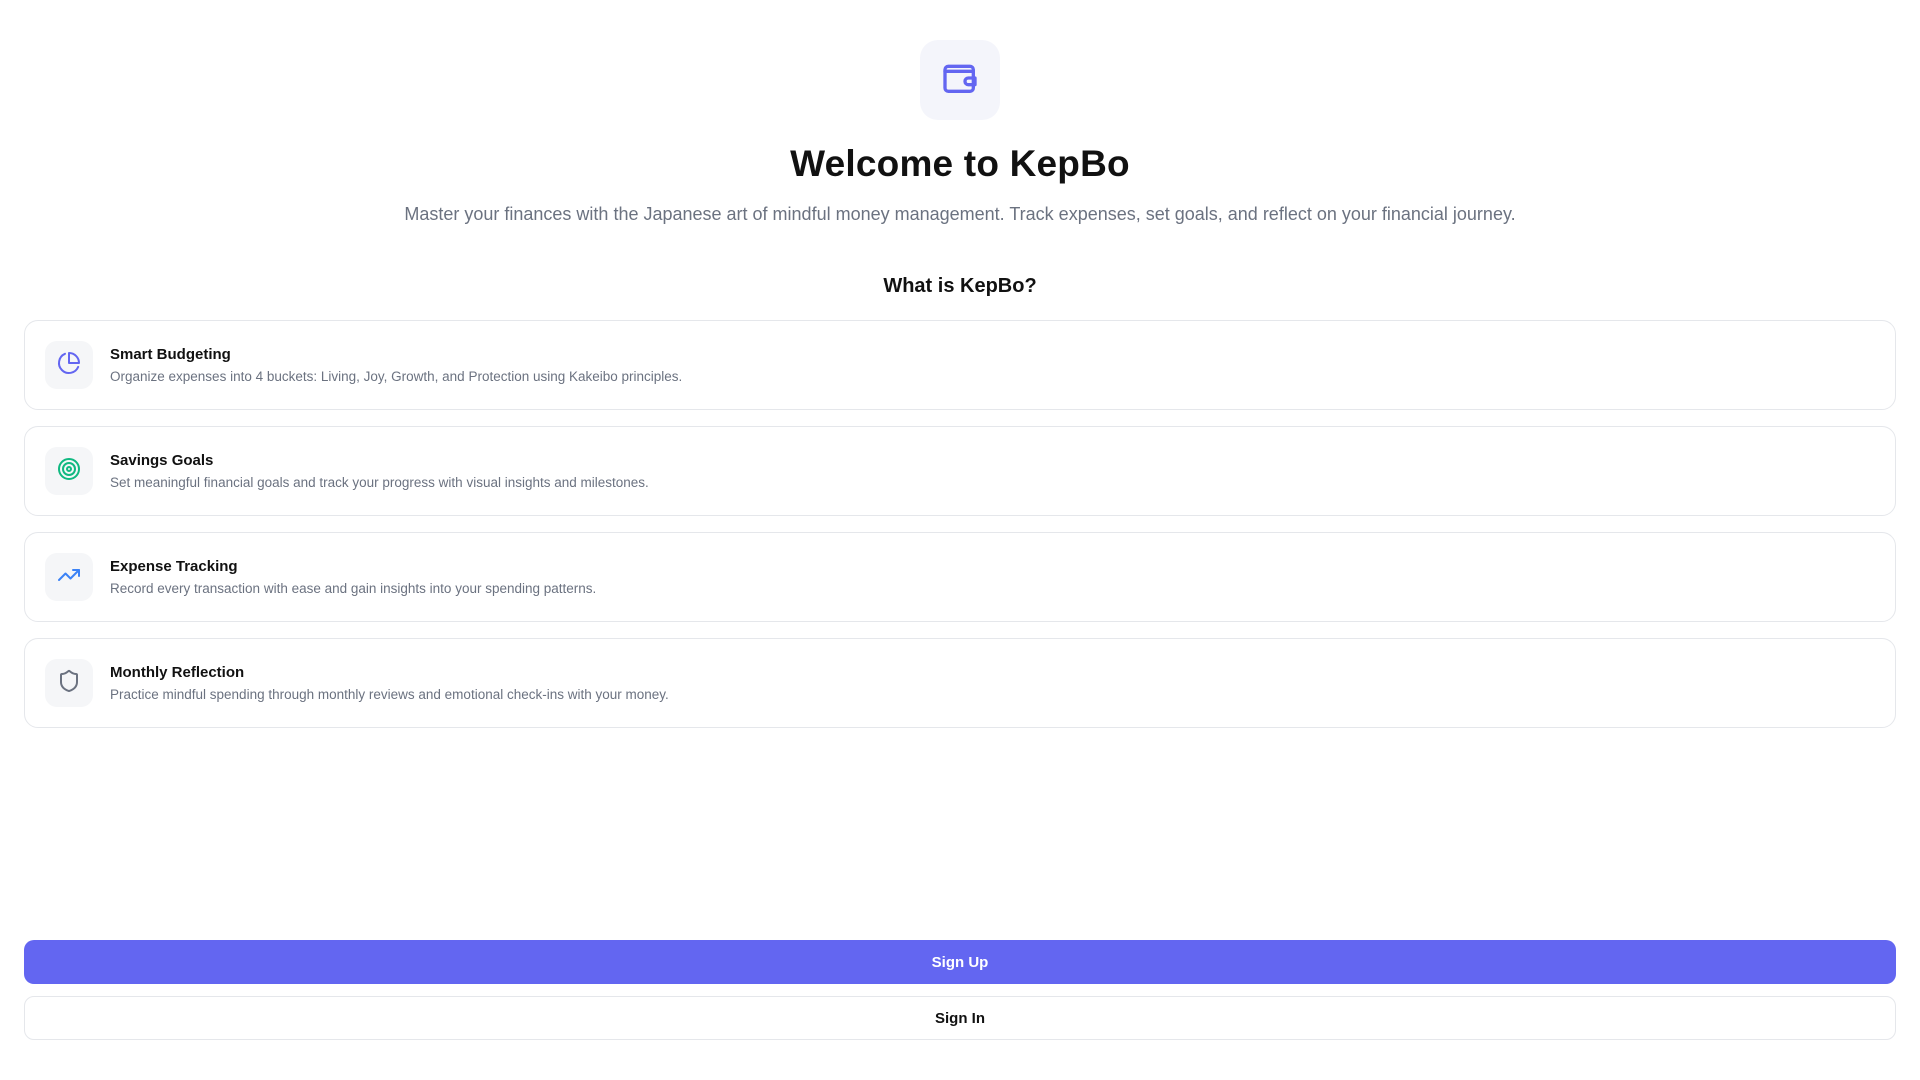 This screenshot has height=1080, width=1920. I want to click on feature-title: Monthly Reflection, so click(177, 672).